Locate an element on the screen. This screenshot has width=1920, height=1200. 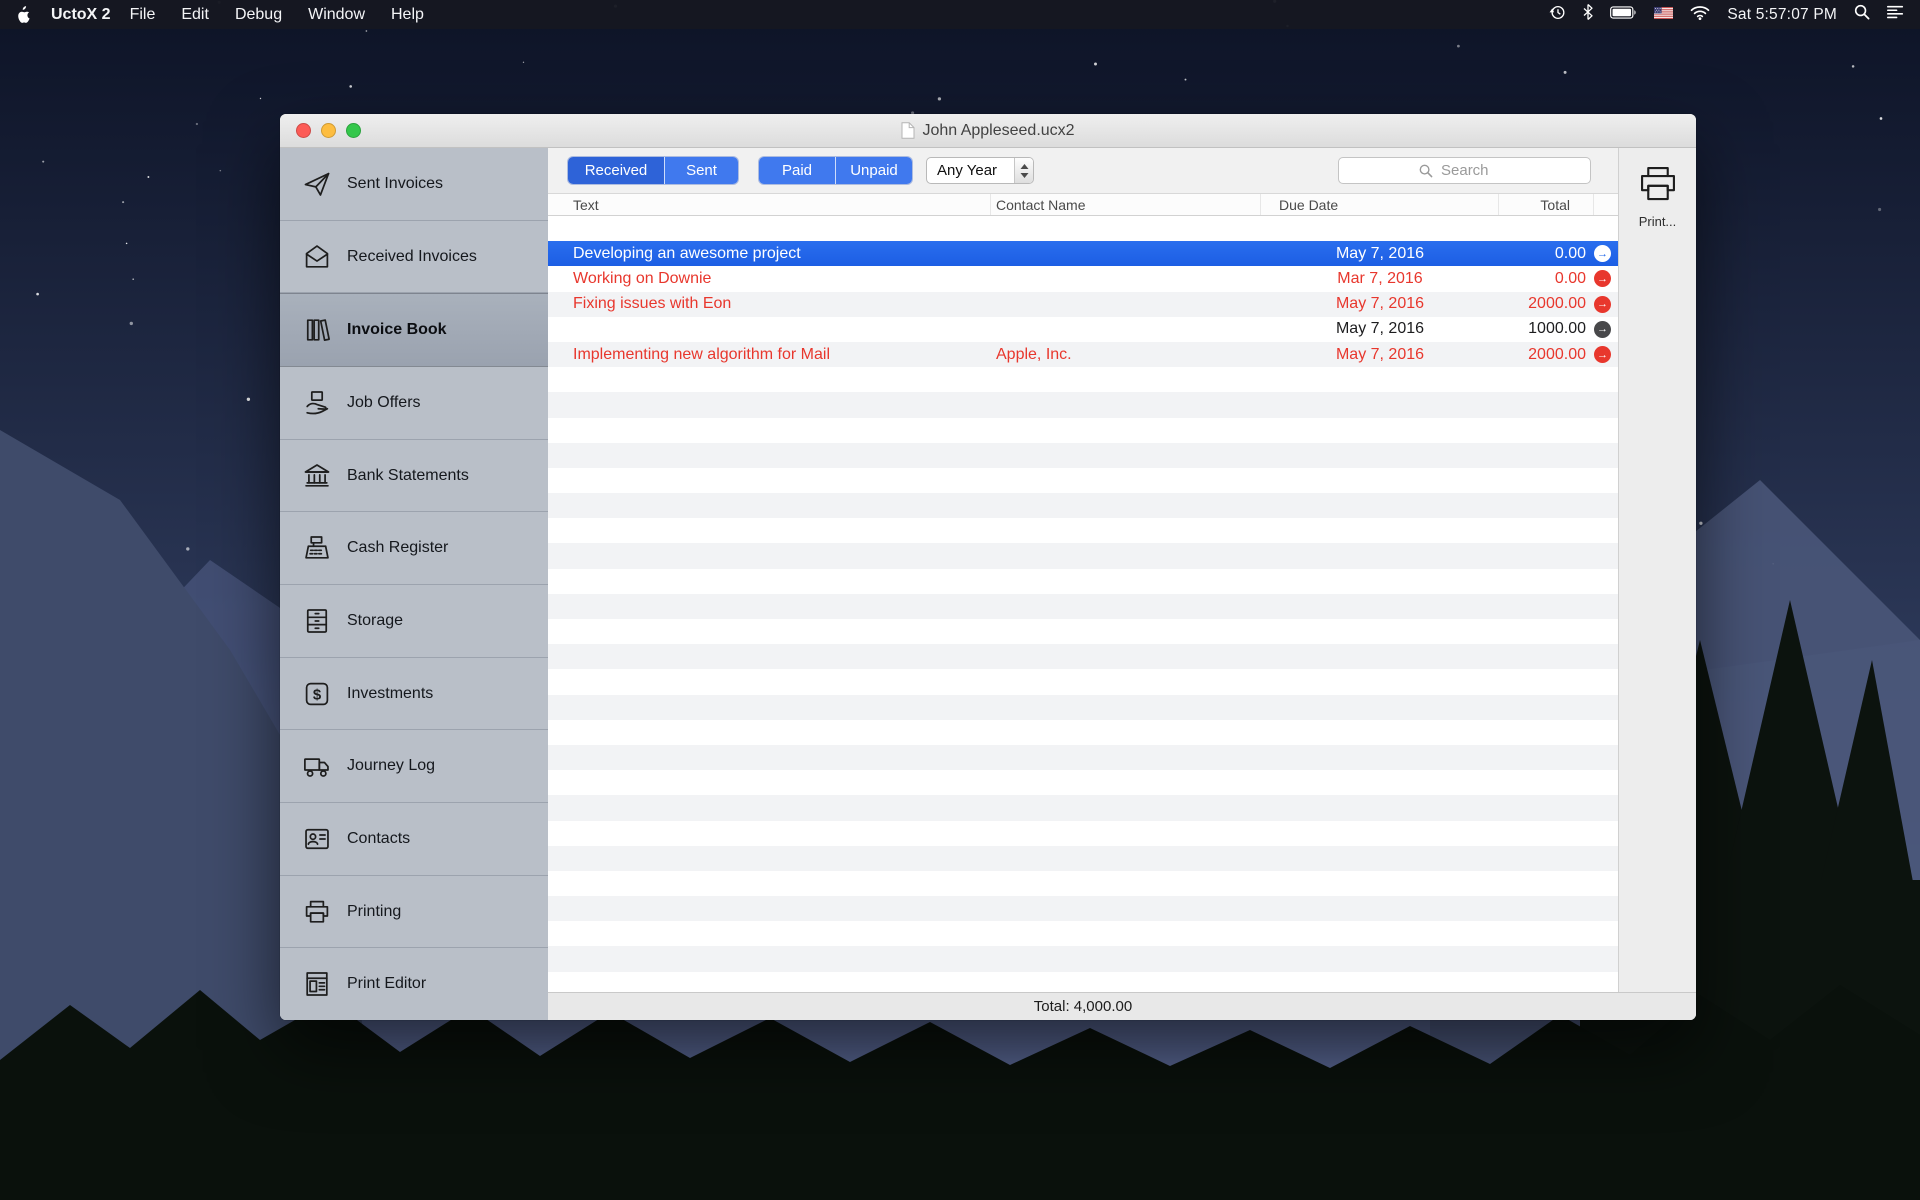
apple-menu is located at coordinates (23, 14).